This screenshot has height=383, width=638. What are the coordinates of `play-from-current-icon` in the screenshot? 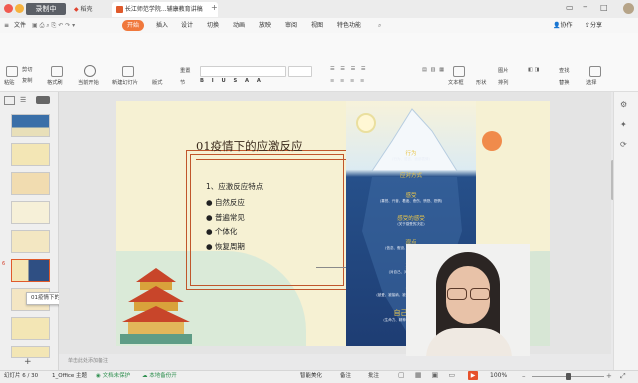 It's located at (90, 71).